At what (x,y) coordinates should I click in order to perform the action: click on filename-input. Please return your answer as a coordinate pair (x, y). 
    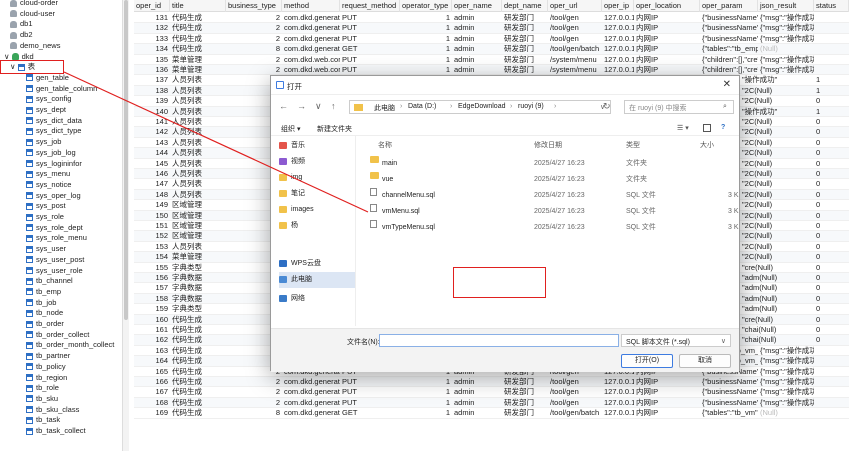
    Looking at the image, I should click on (499, 340).